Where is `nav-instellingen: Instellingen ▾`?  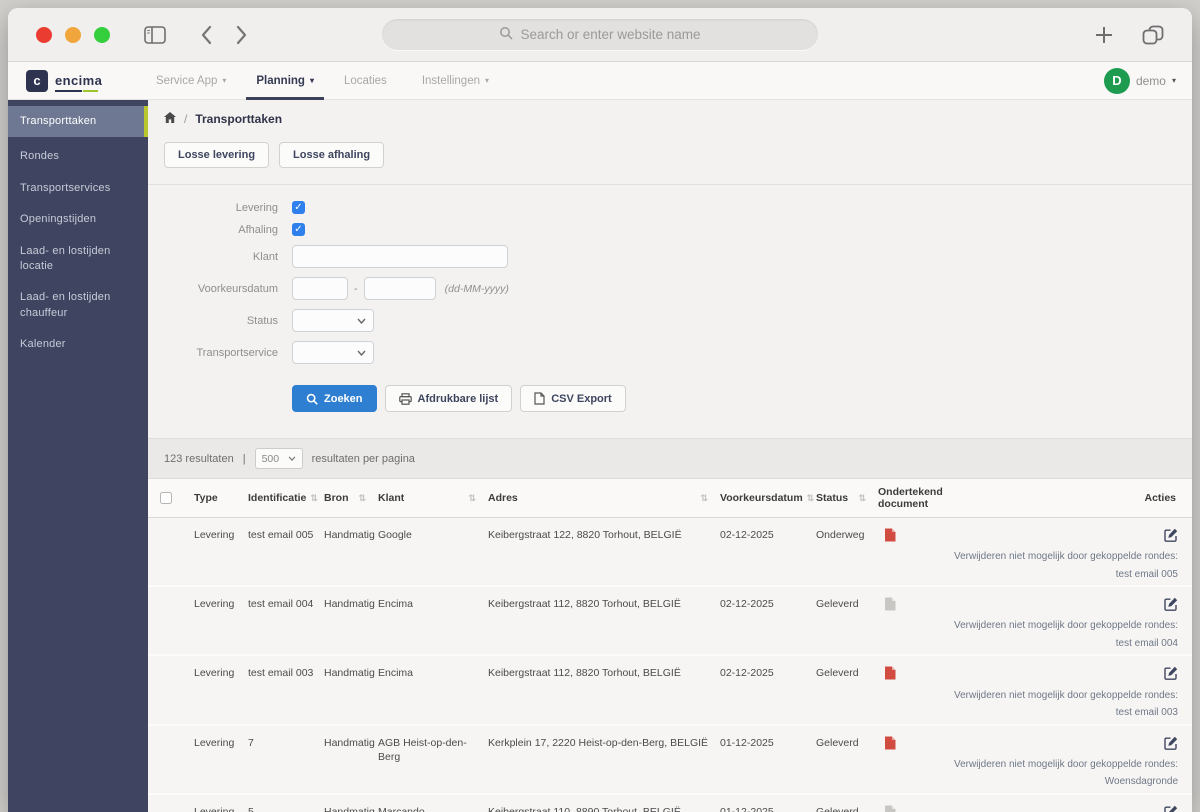 nav-instellingen: Instellingen ▾ is located at coordinates (455, 80).